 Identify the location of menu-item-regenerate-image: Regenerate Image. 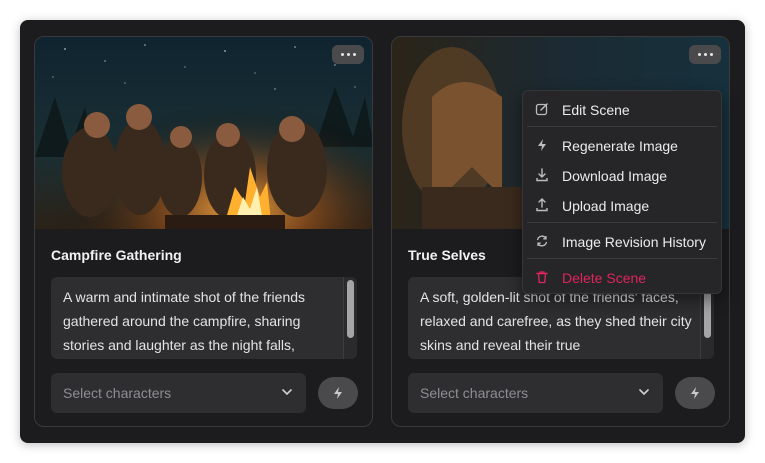
(622, 145).